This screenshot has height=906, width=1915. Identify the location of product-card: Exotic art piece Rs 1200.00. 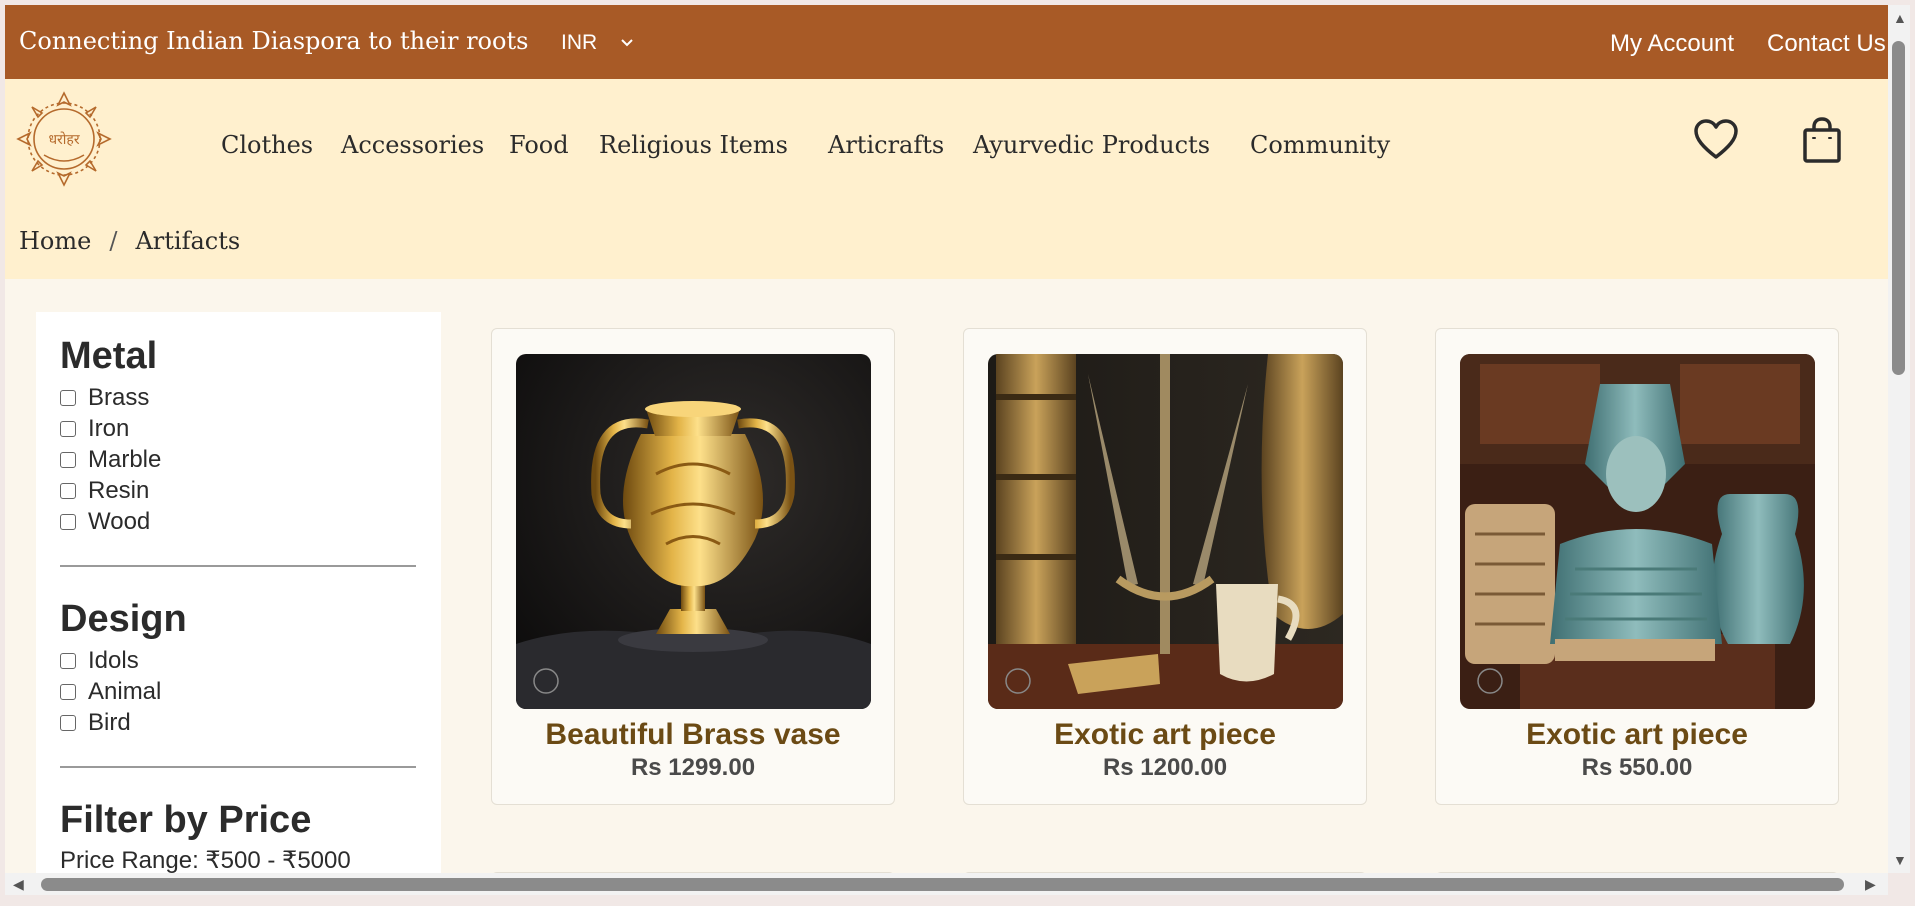
(1165, 566).